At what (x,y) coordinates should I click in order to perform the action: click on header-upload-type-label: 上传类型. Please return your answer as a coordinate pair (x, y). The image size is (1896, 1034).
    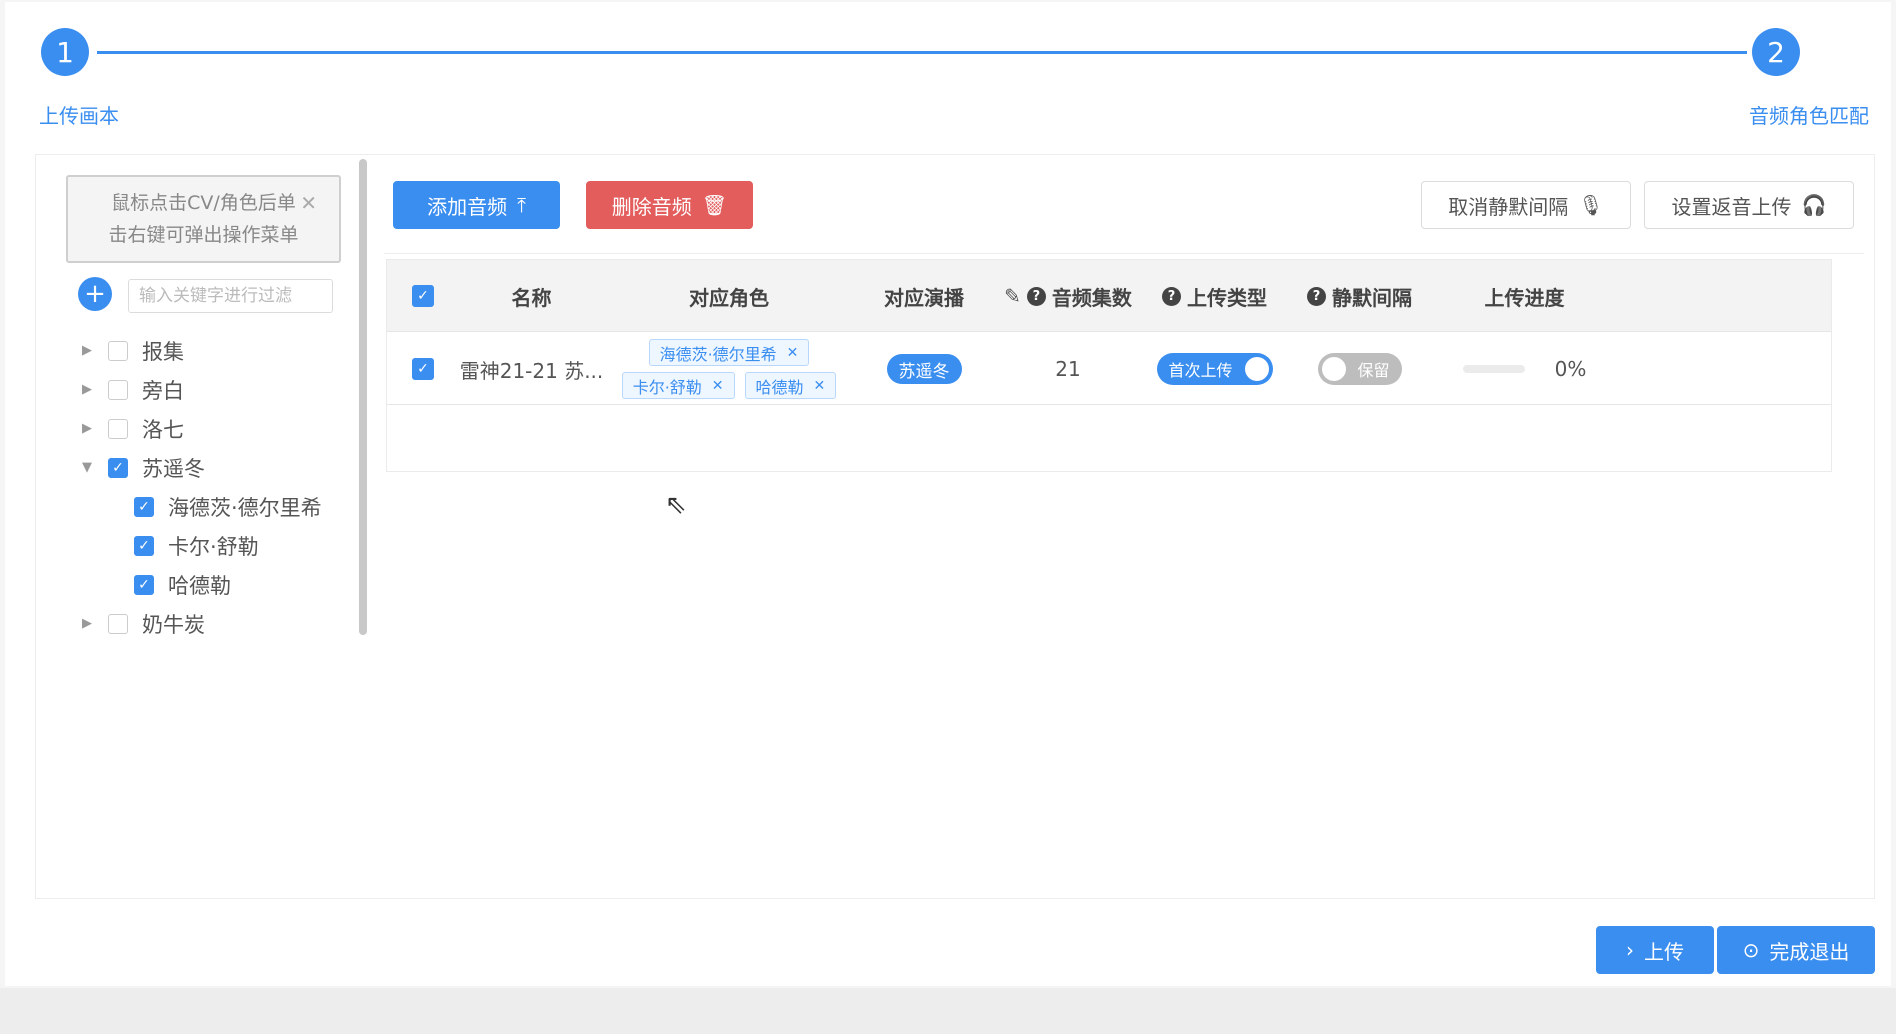
    Looking at the image, I should click on (1227, 297).